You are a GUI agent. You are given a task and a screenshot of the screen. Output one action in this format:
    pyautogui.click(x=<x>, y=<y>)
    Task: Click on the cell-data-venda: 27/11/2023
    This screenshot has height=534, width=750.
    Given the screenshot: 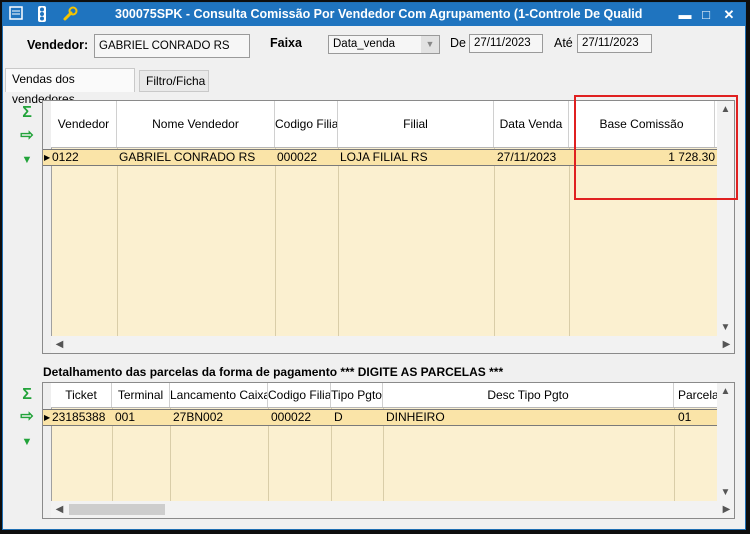 What is the action you would take?
    pyautogui.click(x=527, y=157)
    